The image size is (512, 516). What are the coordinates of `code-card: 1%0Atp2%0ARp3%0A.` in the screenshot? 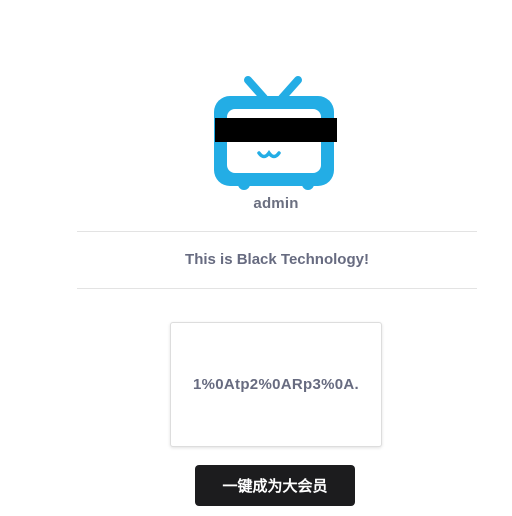 It's located at (276, 384).